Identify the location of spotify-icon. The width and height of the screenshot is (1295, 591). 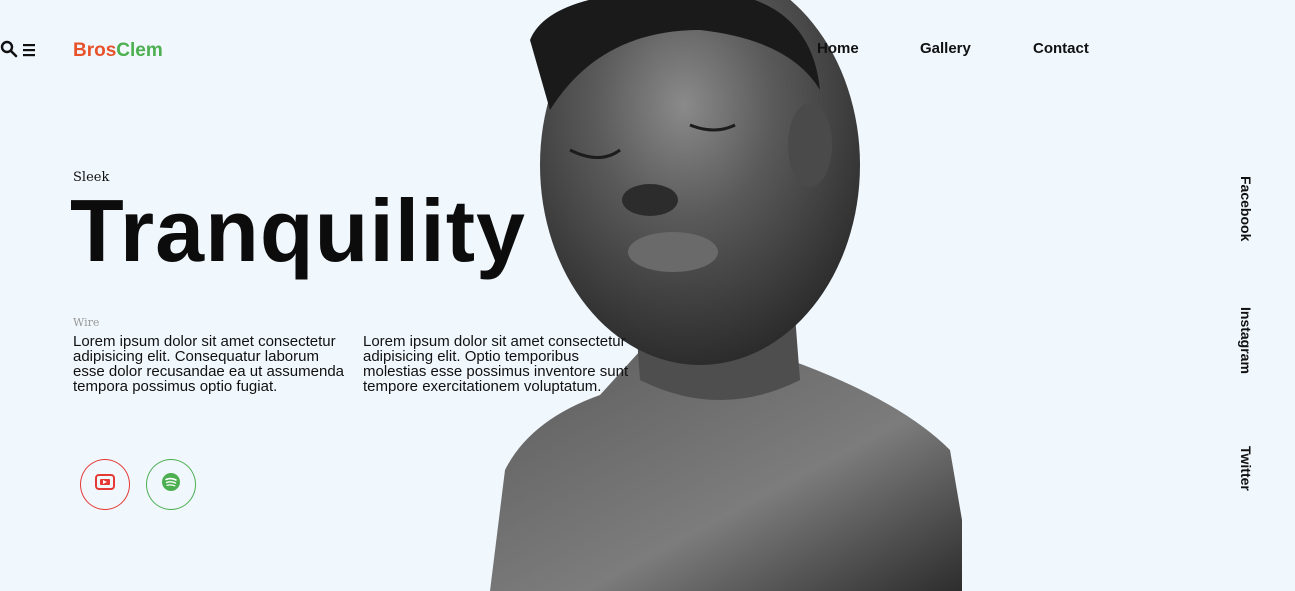
(171, 484).